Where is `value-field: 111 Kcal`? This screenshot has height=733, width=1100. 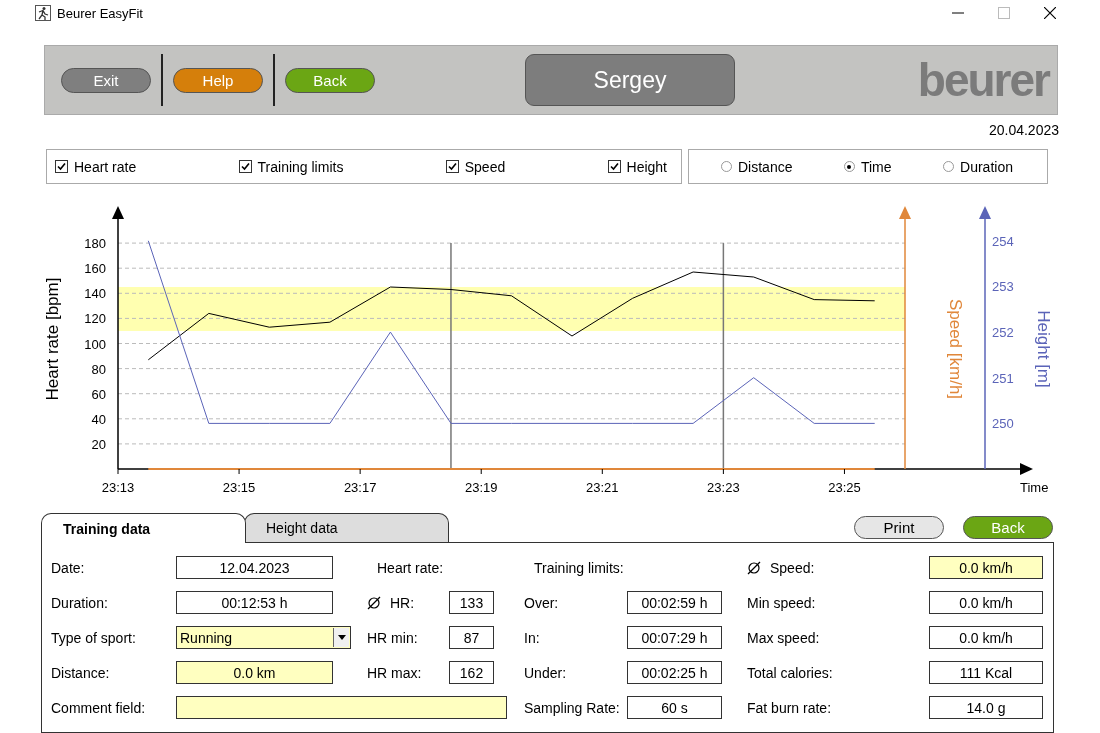
value-field: 111 Kcal is located at coordinates (986, 672).